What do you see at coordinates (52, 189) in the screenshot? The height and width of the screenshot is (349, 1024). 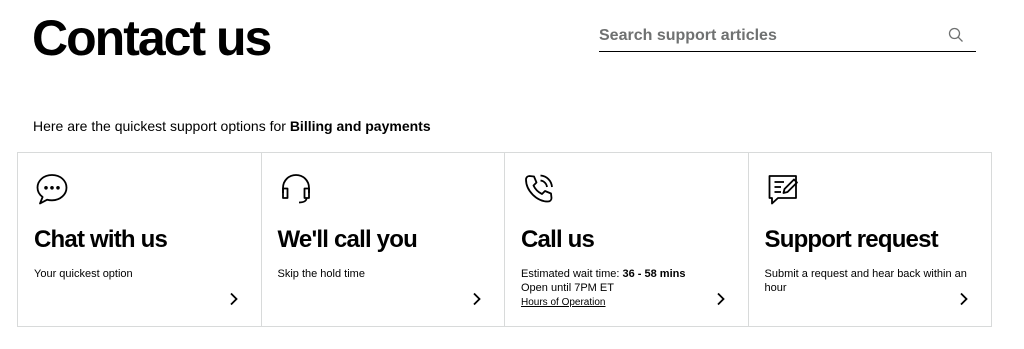 I see `chat-bubble-icon` at bounding box center [52, 189].